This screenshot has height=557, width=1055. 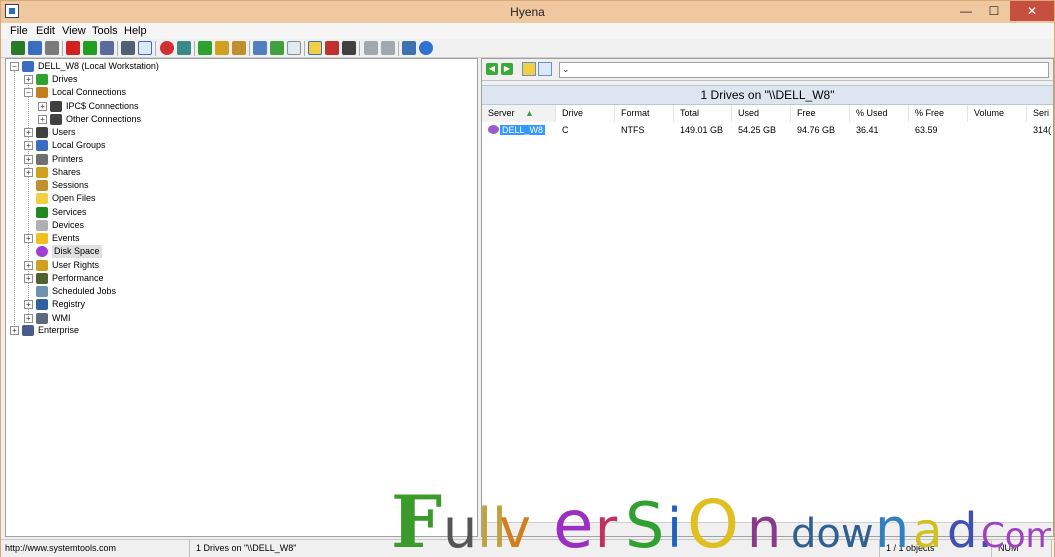 What do you see at coordinates (332, 48) in the screenshot?
I see `chart-icon` at bounding box center [332, 48].